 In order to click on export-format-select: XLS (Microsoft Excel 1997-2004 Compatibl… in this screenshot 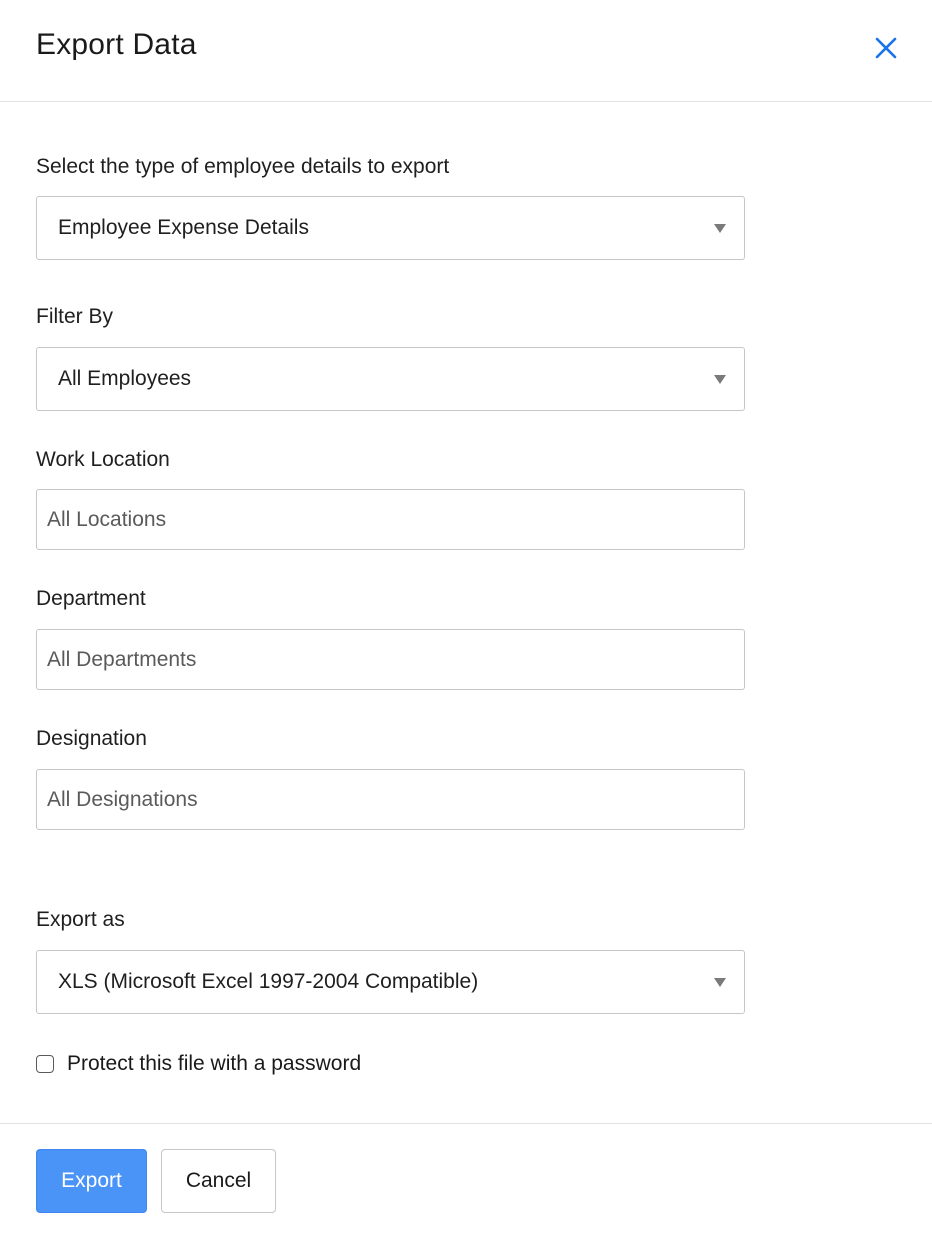, I will do `click(390, 982)`.